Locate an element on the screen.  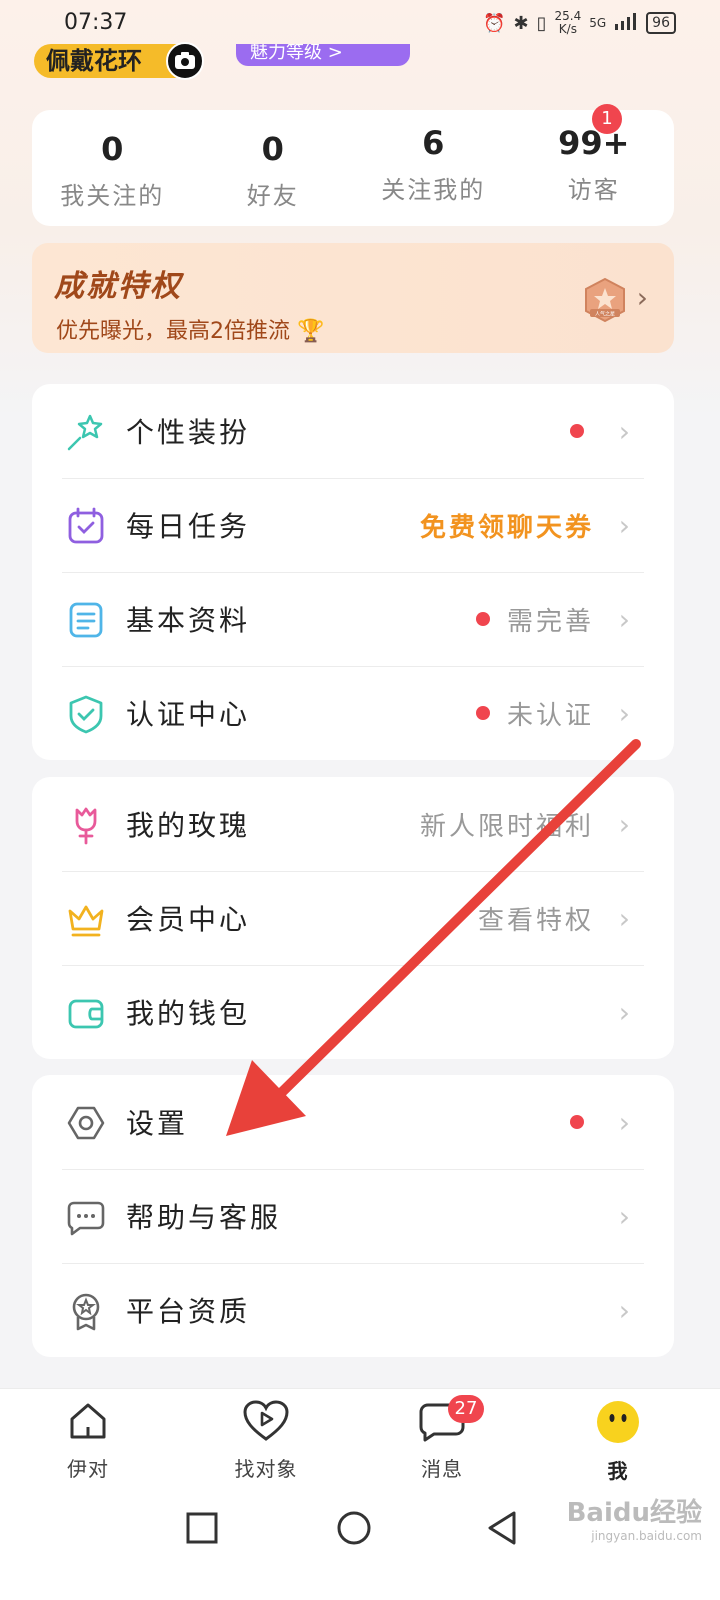
heart-play-icon is located at coordinates (266, 1420).